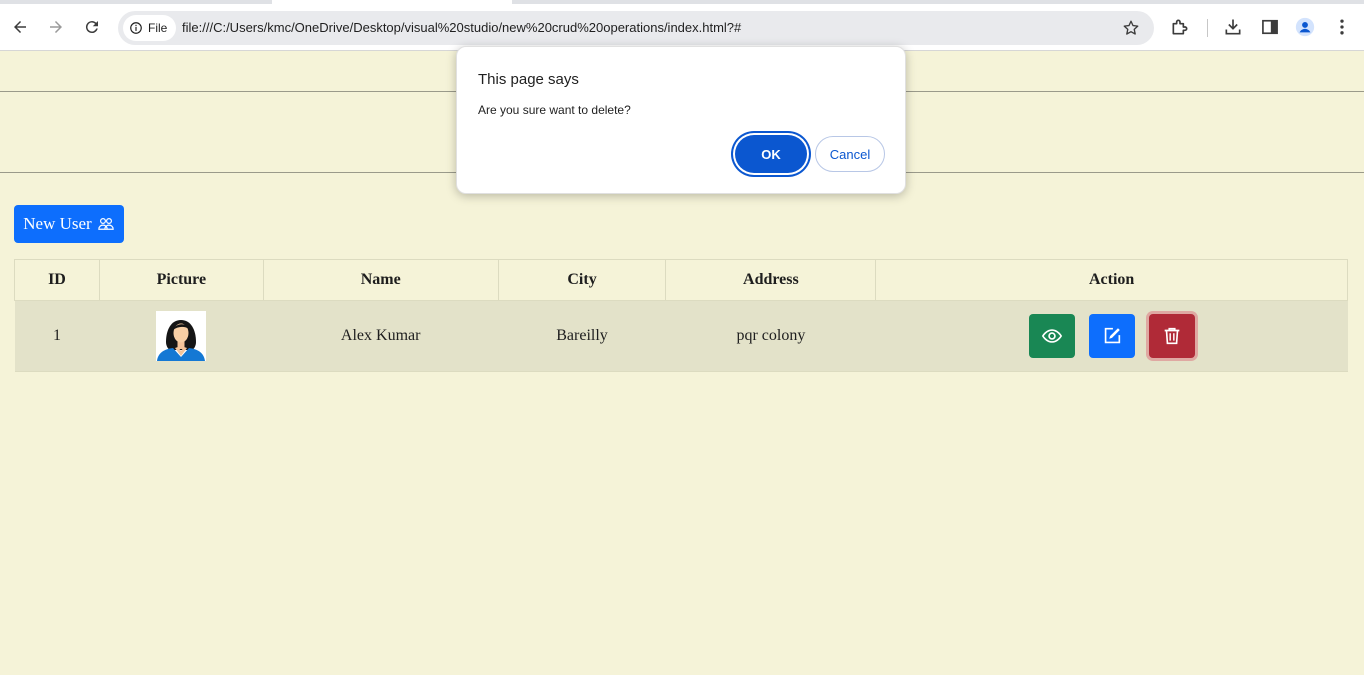 This screenshot has height=675, width=1364. I want to click on site-chip-label: File, so click(158, 28).